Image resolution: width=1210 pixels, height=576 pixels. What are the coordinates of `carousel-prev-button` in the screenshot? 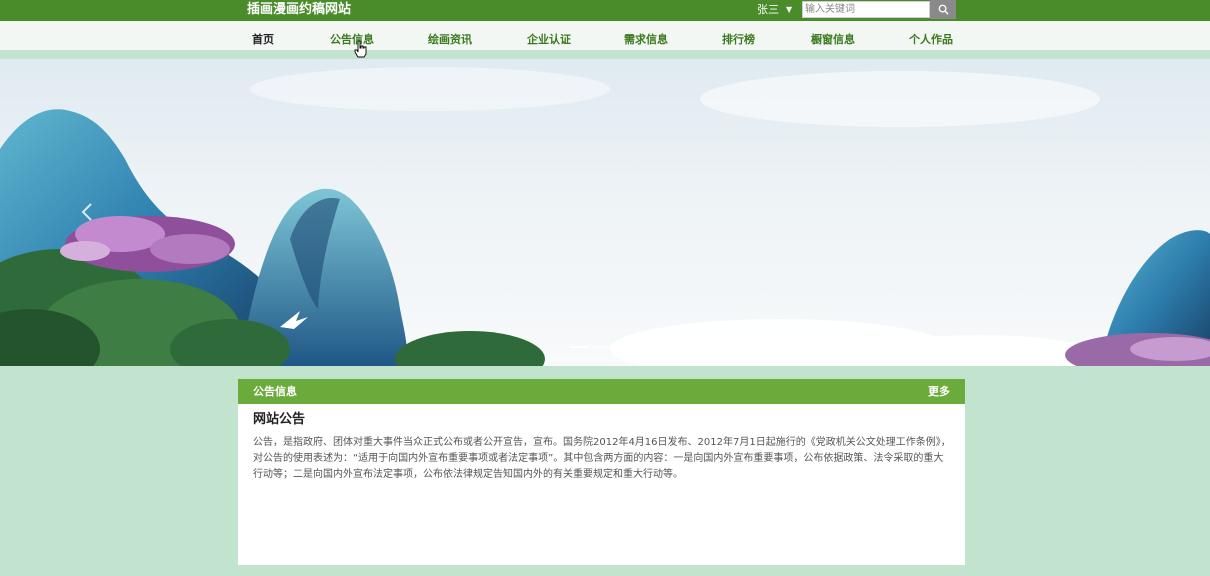 It's located at (87, 212).